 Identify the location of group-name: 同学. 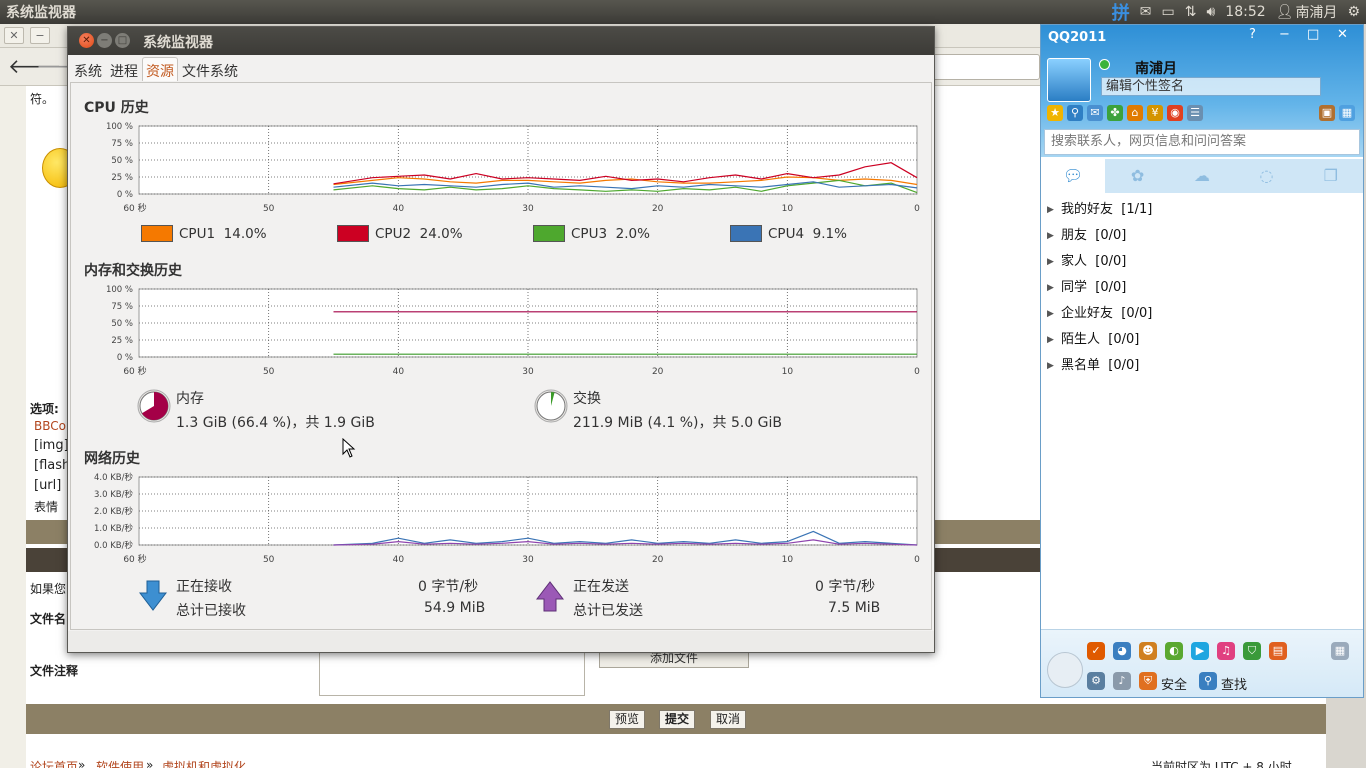
(1074, 287).